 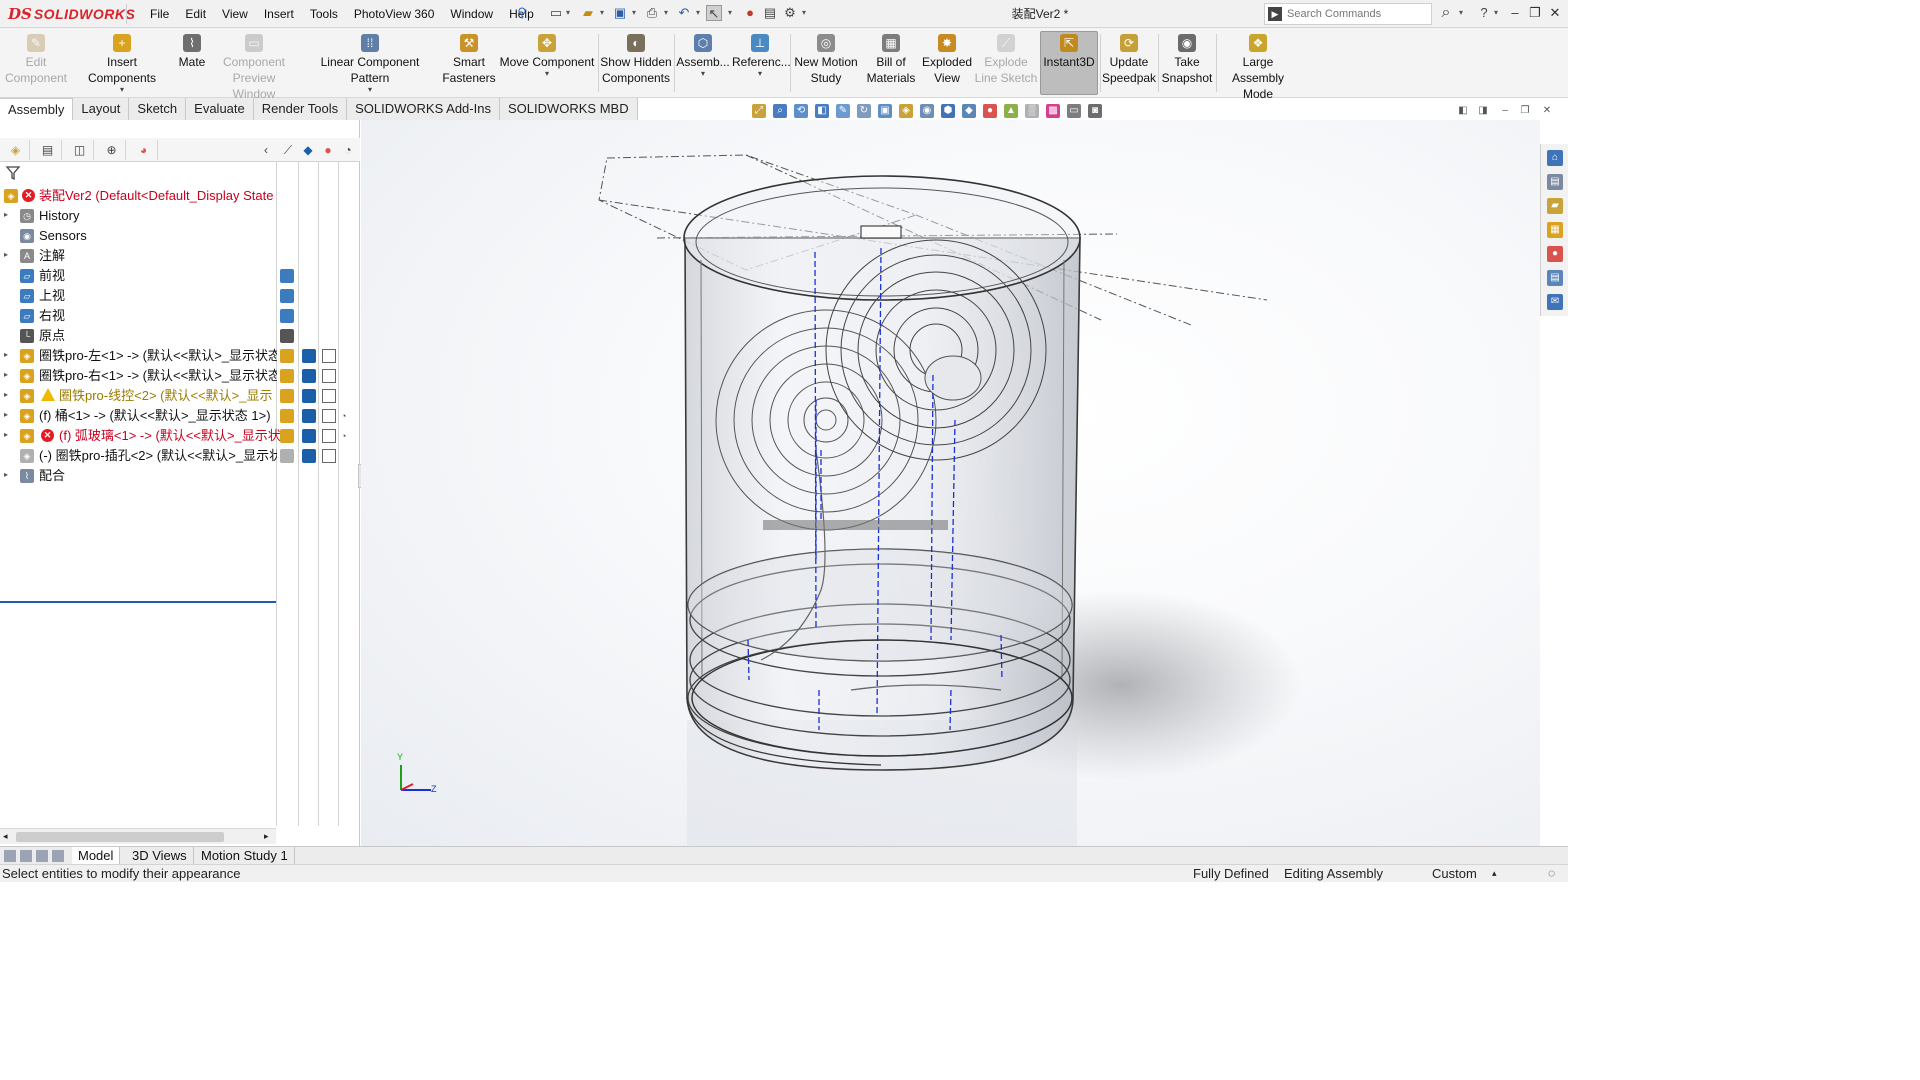 What do you see at coordinates (620, 13) in the screenshot?
I see `save-icon: ▣` at bounding box center [620, 13].